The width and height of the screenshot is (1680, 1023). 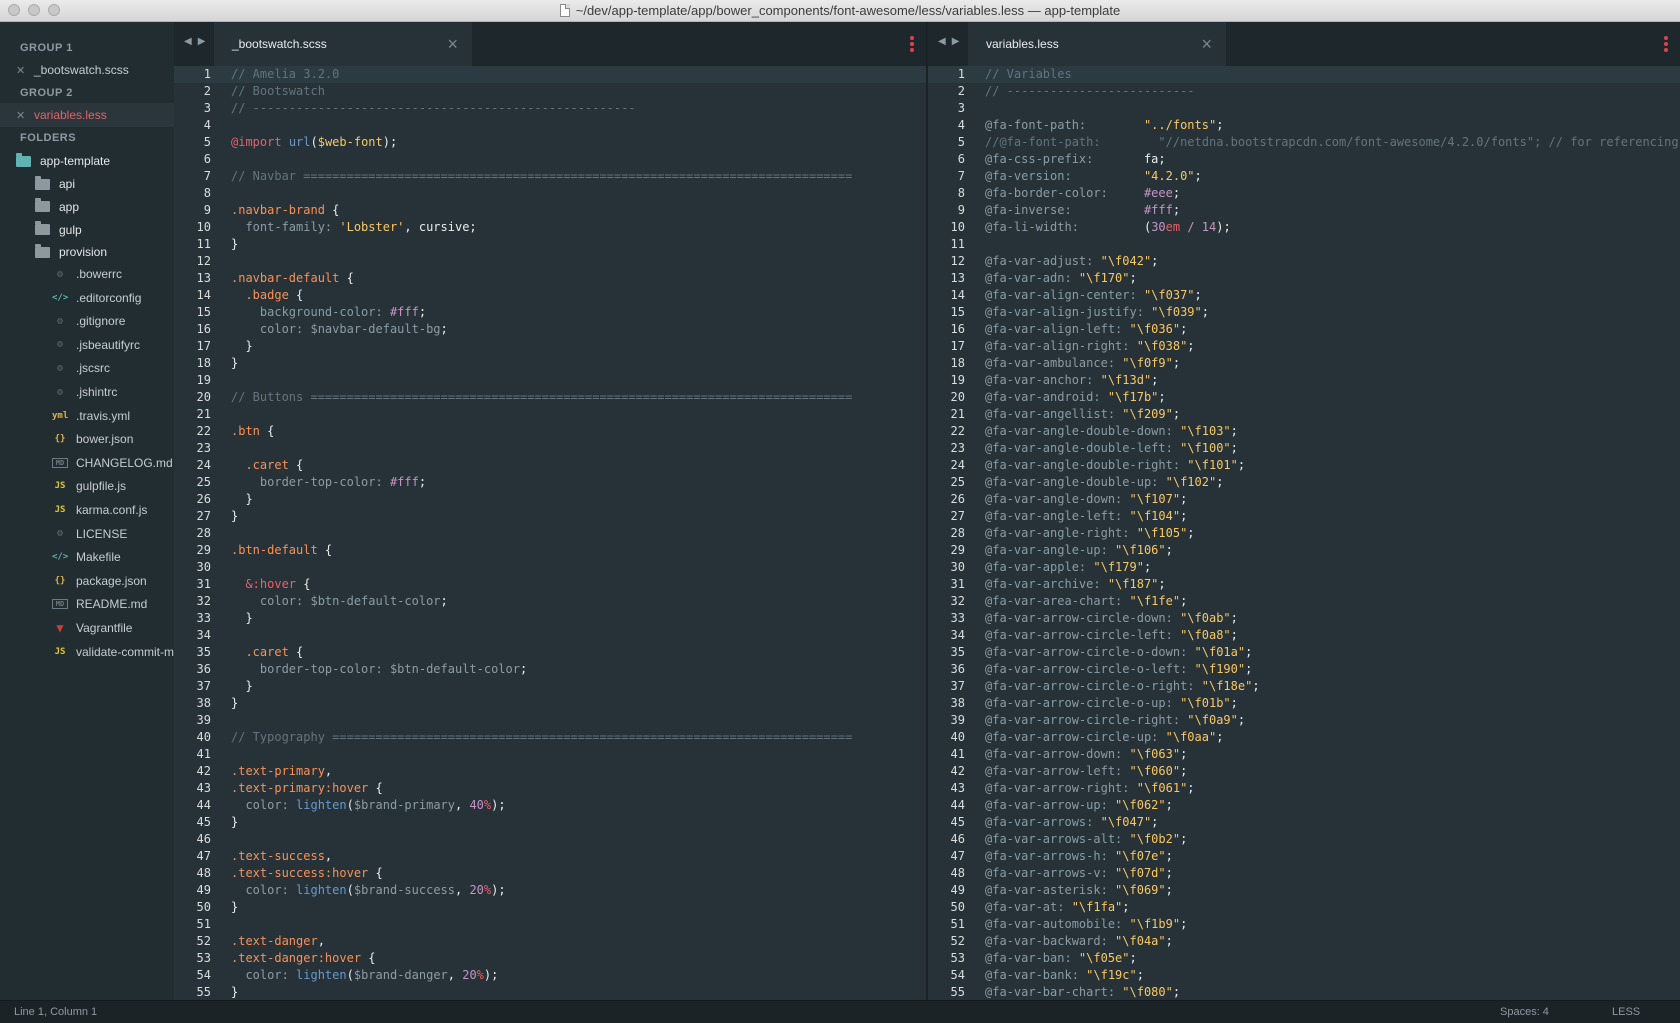 What do you see at coordinates (1173, 227) in the screenshot?
I see `code-token: em` at bounding box center [1173, 227].